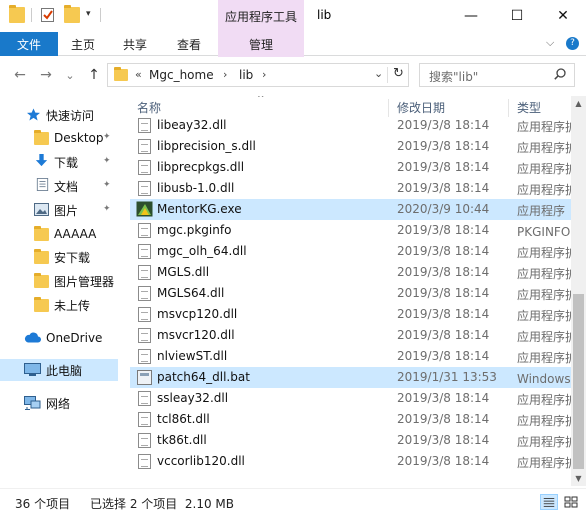 Image resolution: width=586 pixels, height=514 pixels. I want to click on table-row: mgc_olh_64.dll 2019/3/8 18:14 应用程序扩展, so click(350, 251).